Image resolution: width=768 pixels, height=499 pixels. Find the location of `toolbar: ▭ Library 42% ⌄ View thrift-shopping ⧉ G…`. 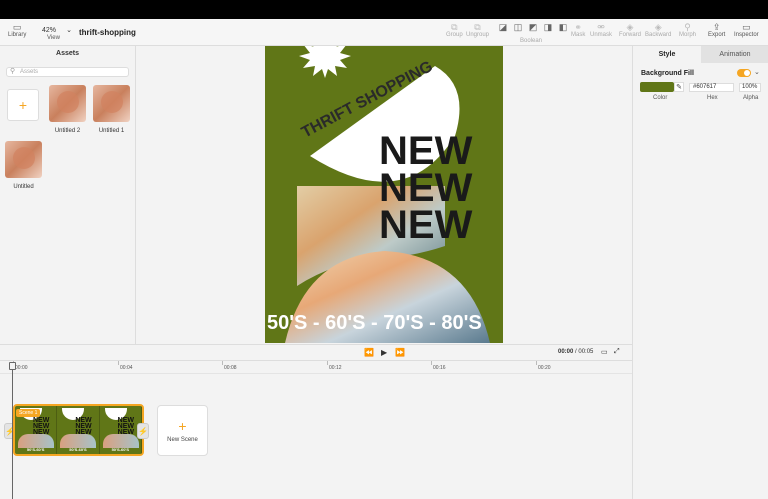

toolbar: ▭ Library 42% ⌄ View thrift-shopping ⧉ G… is located at coordinates (384, 32).